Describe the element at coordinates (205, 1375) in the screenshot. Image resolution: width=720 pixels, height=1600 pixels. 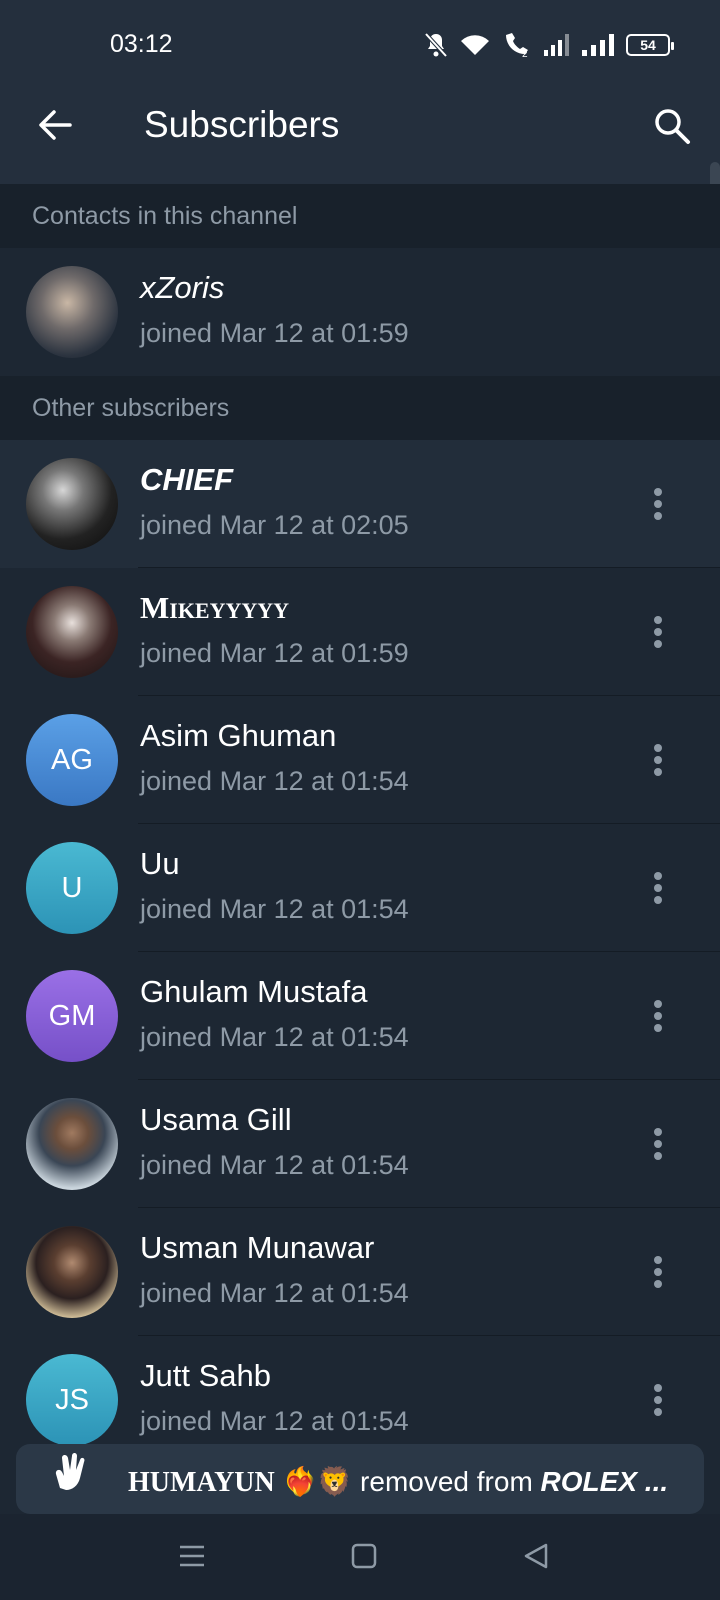
I see `subscriber-name: Jutt Sahb` at that location.